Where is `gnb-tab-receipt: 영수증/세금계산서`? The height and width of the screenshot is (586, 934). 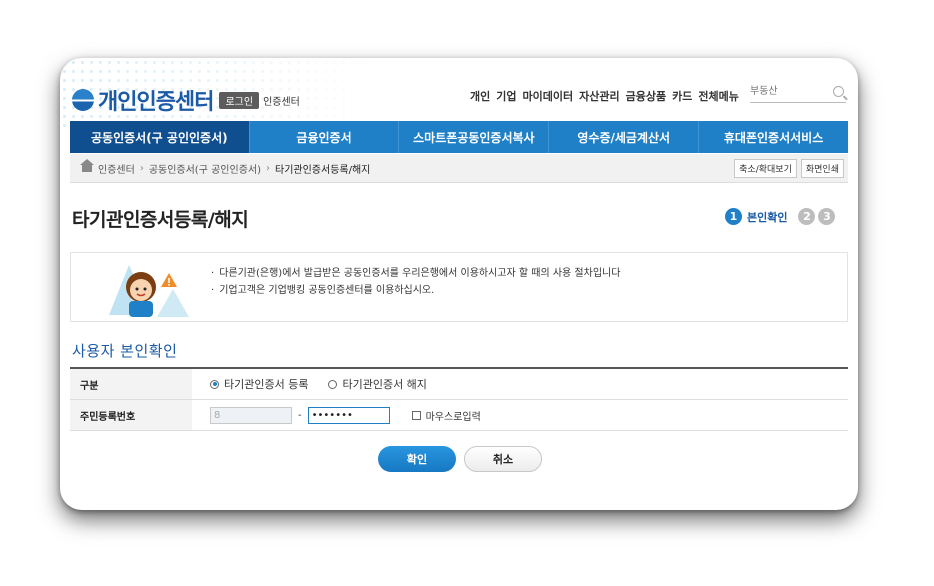
gnb-tab-receipt: 영수증/세금계산서 is located at coordinates (624, 137).